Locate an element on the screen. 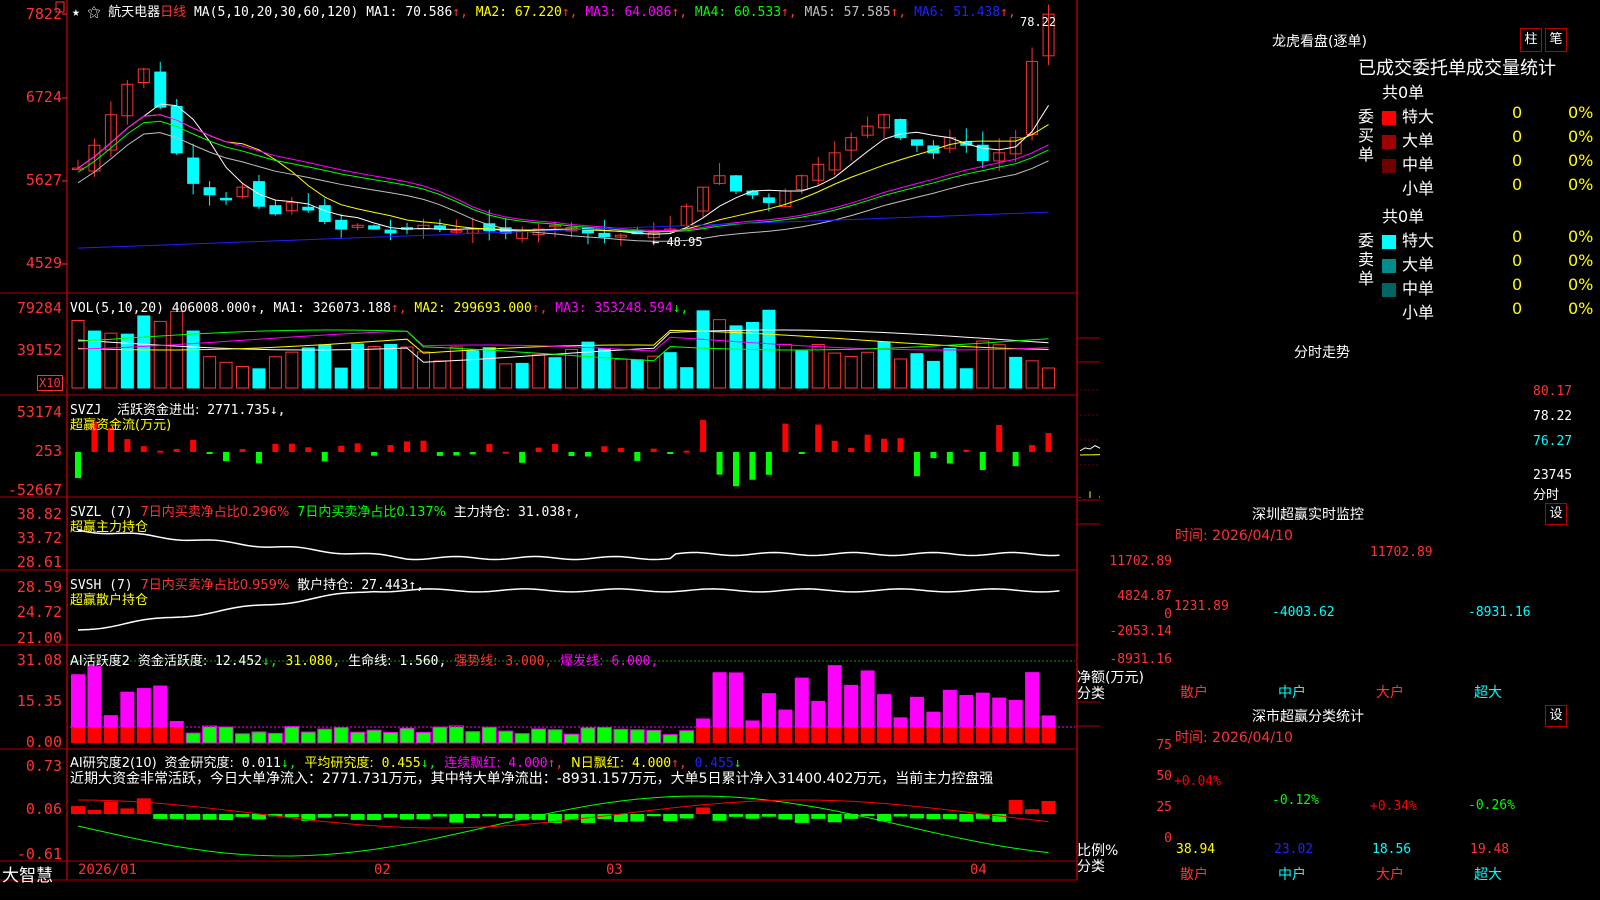 This screenshot has height=900, width=1600. lhb-tab-header: 已成交委托单成交量统计 is located at coordinates (1457, 67).